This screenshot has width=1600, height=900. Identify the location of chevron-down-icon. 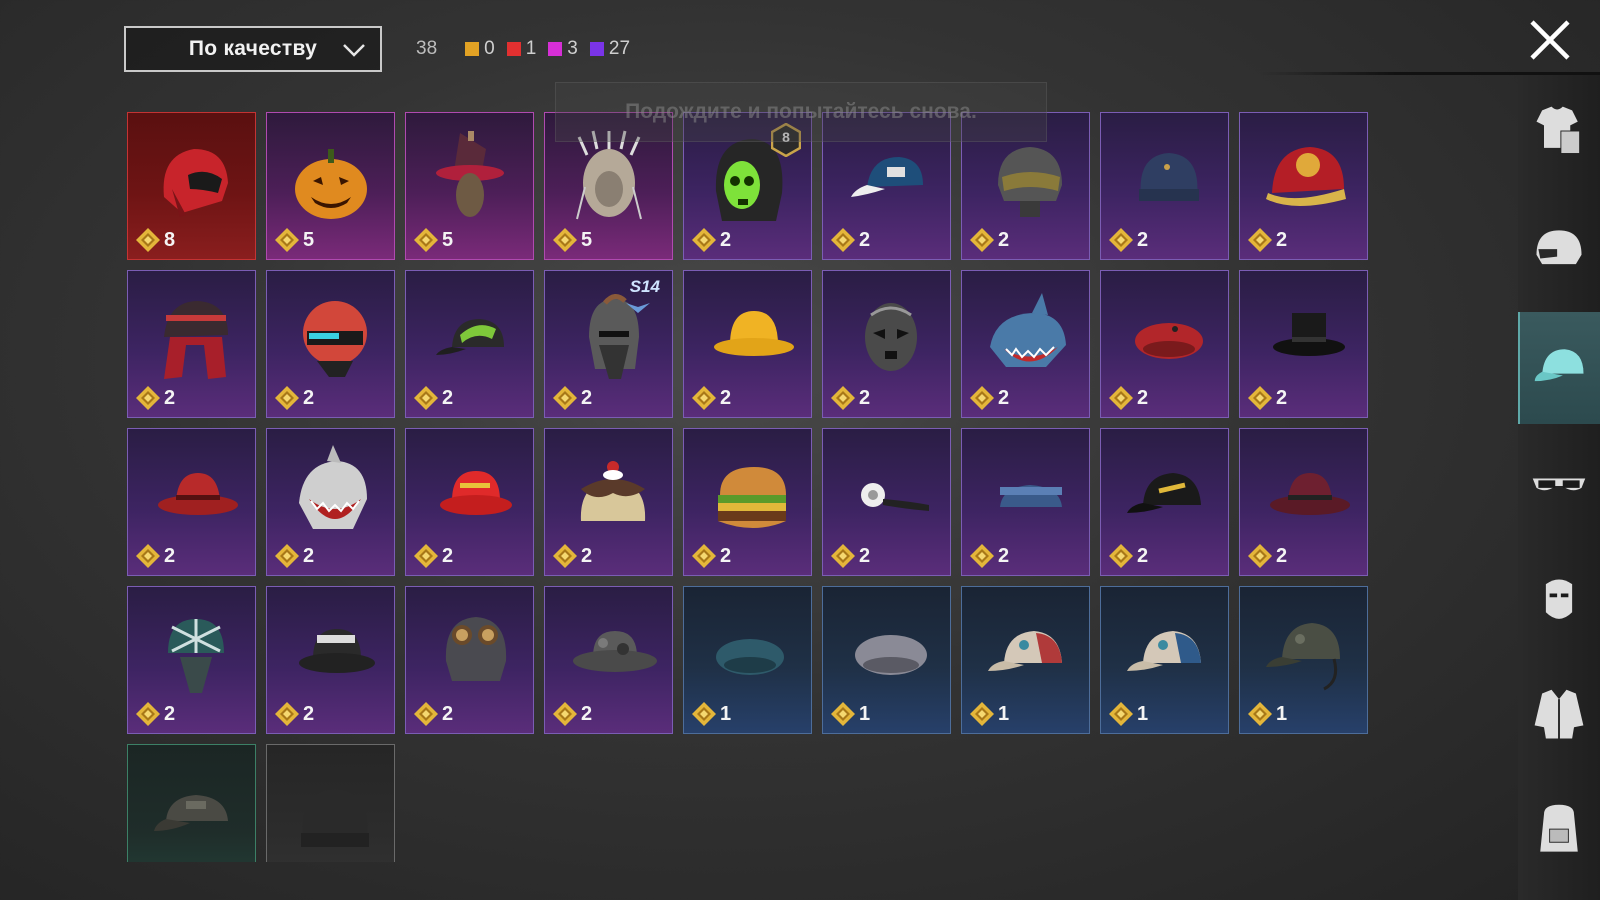
(354, 50).